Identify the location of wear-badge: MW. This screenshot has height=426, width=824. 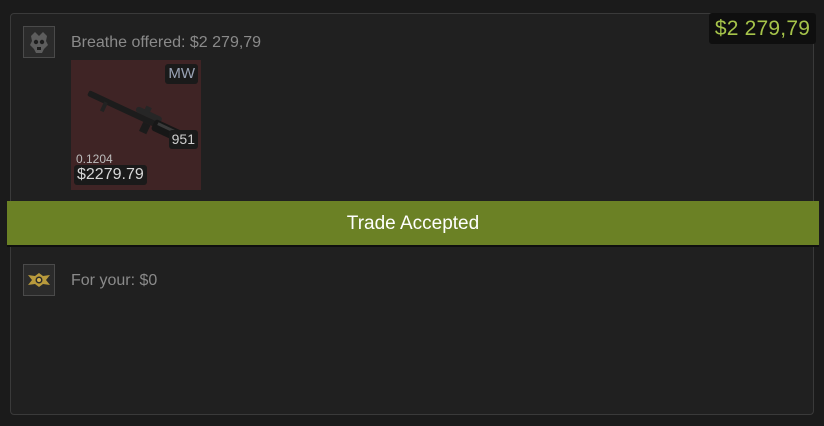
(181, 74).